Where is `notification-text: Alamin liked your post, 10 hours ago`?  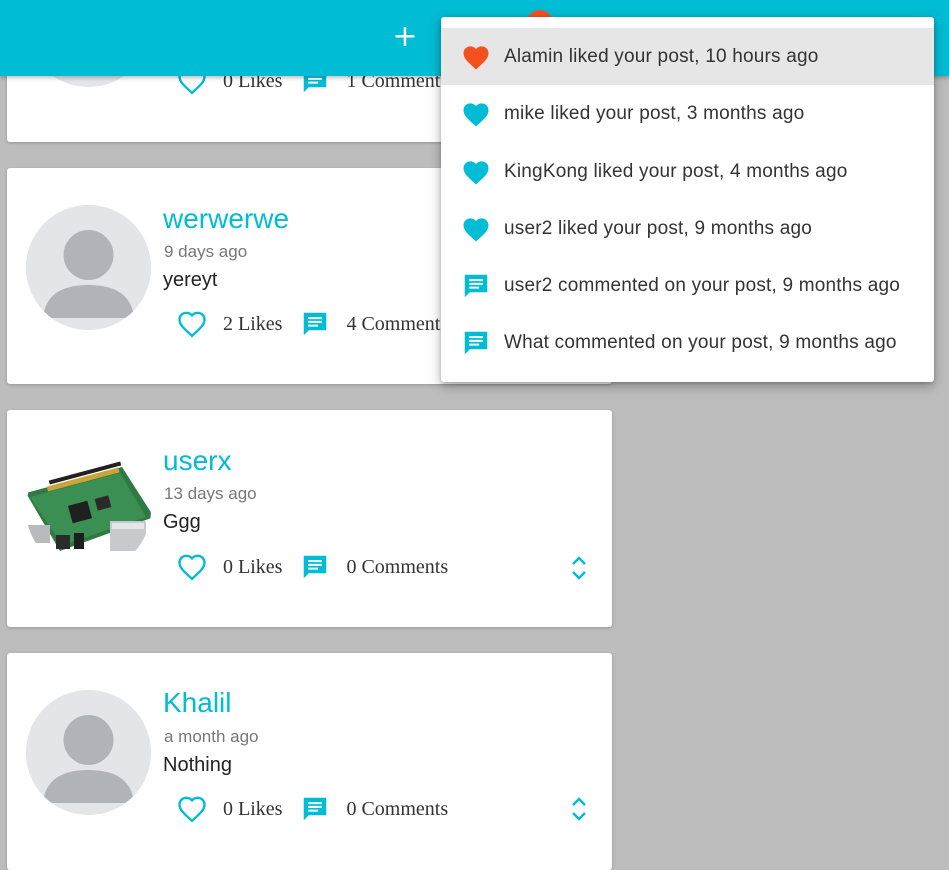
notification-text: Alamin liked your post, 10 hours ago is located at coordinates (661, 56).